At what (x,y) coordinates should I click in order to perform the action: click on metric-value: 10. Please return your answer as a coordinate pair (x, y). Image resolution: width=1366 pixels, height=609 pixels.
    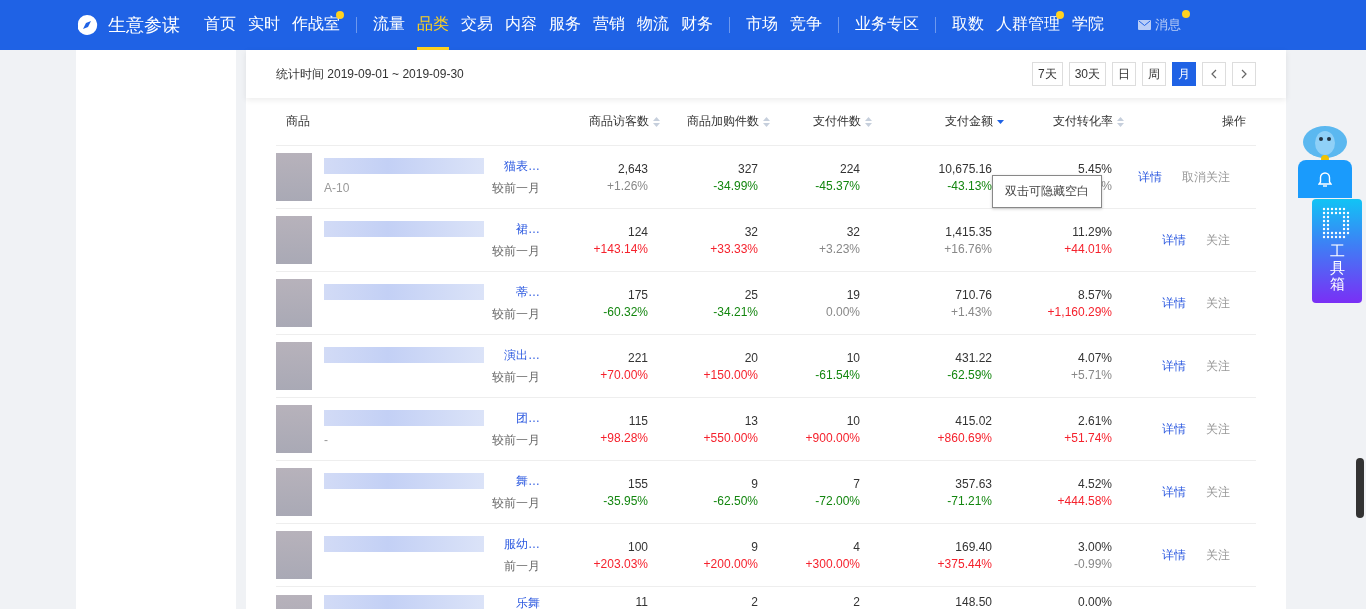
    Looking at the image, I should click on (853, 420).